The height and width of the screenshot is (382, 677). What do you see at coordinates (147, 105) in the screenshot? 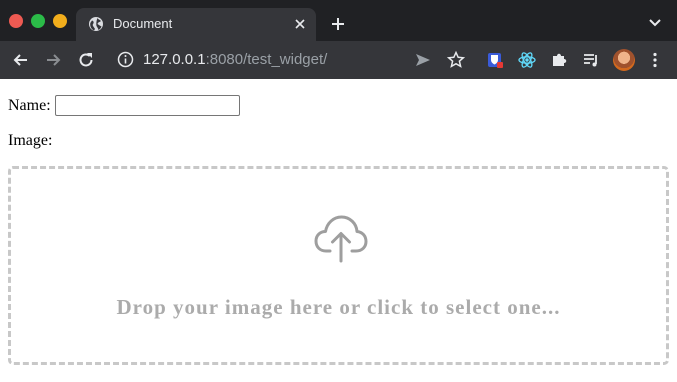
I see `name-input` at bounding box center [147, 105].